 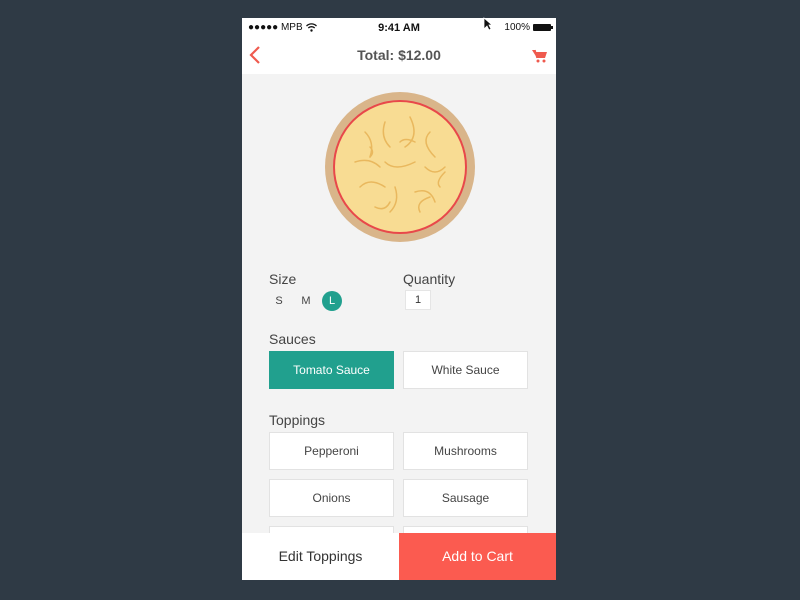 What do you see at coordinates (331, 370) in the screenshot?
I see `sauce-tomato-button: Tomato Sauce` at bounding box center [331, 370].